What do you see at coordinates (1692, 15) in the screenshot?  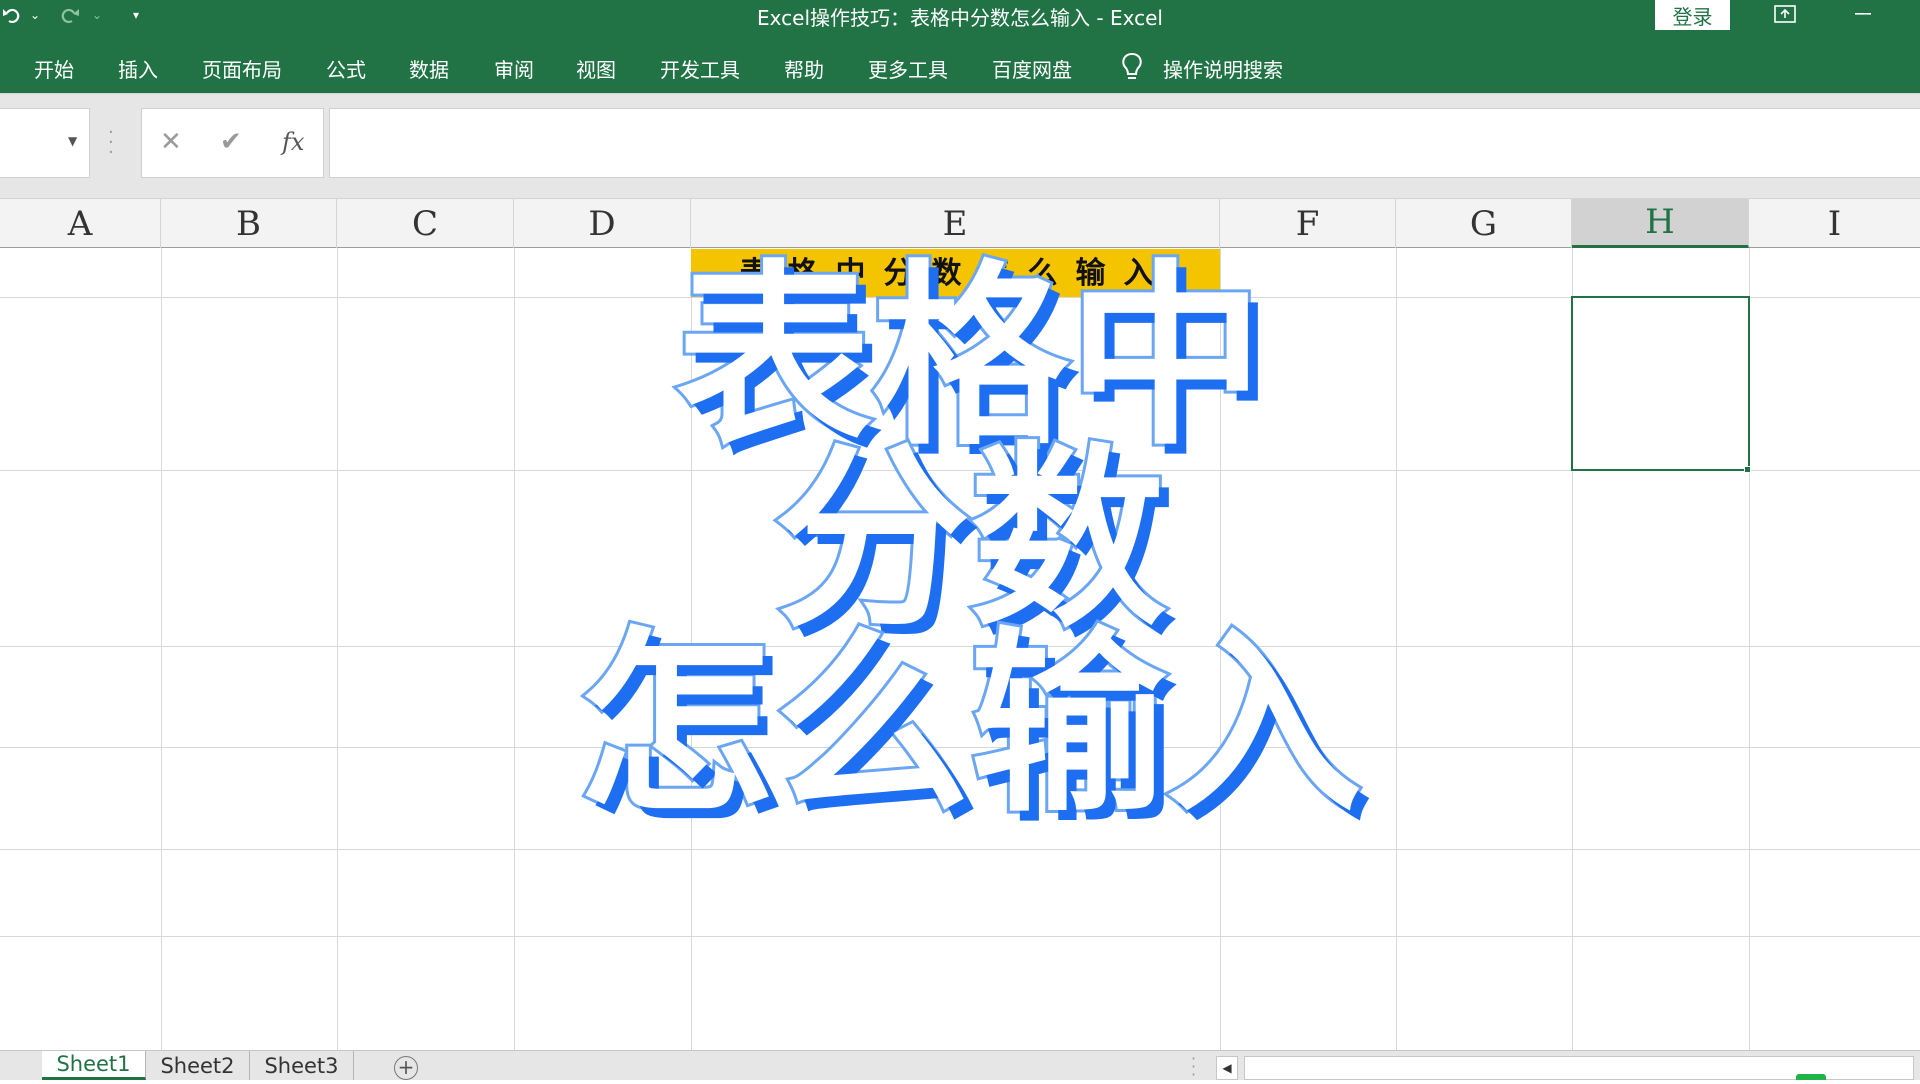 I see `login-button: 登录` at bounding box center [1692, 15].